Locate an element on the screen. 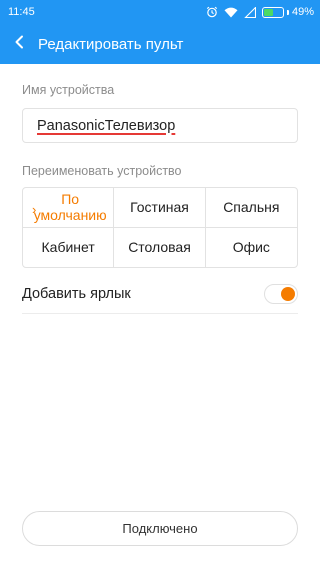 This screenshot has width=320, height=569. rename-option-bedroom: Спальня is located at coordinates (251, 208).